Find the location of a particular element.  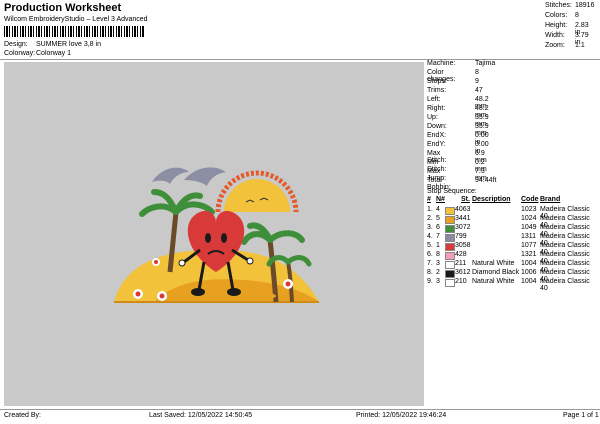

stop-num: 7. is located at coordinates (430, 263).